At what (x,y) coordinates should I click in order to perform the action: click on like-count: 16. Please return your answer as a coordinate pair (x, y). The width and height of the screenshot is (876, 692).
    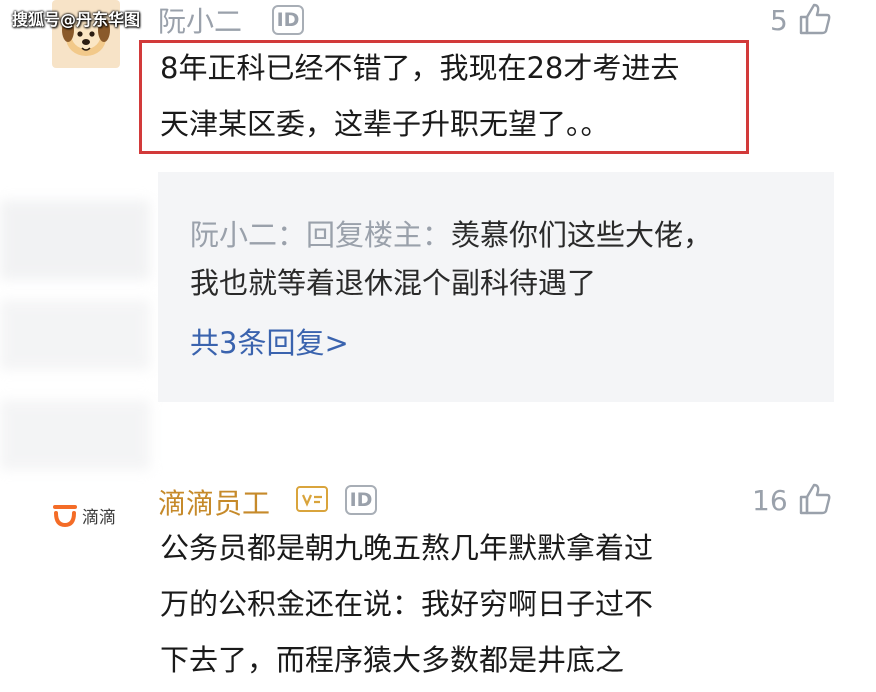
    Looking at the image, I should click on (770, 500).